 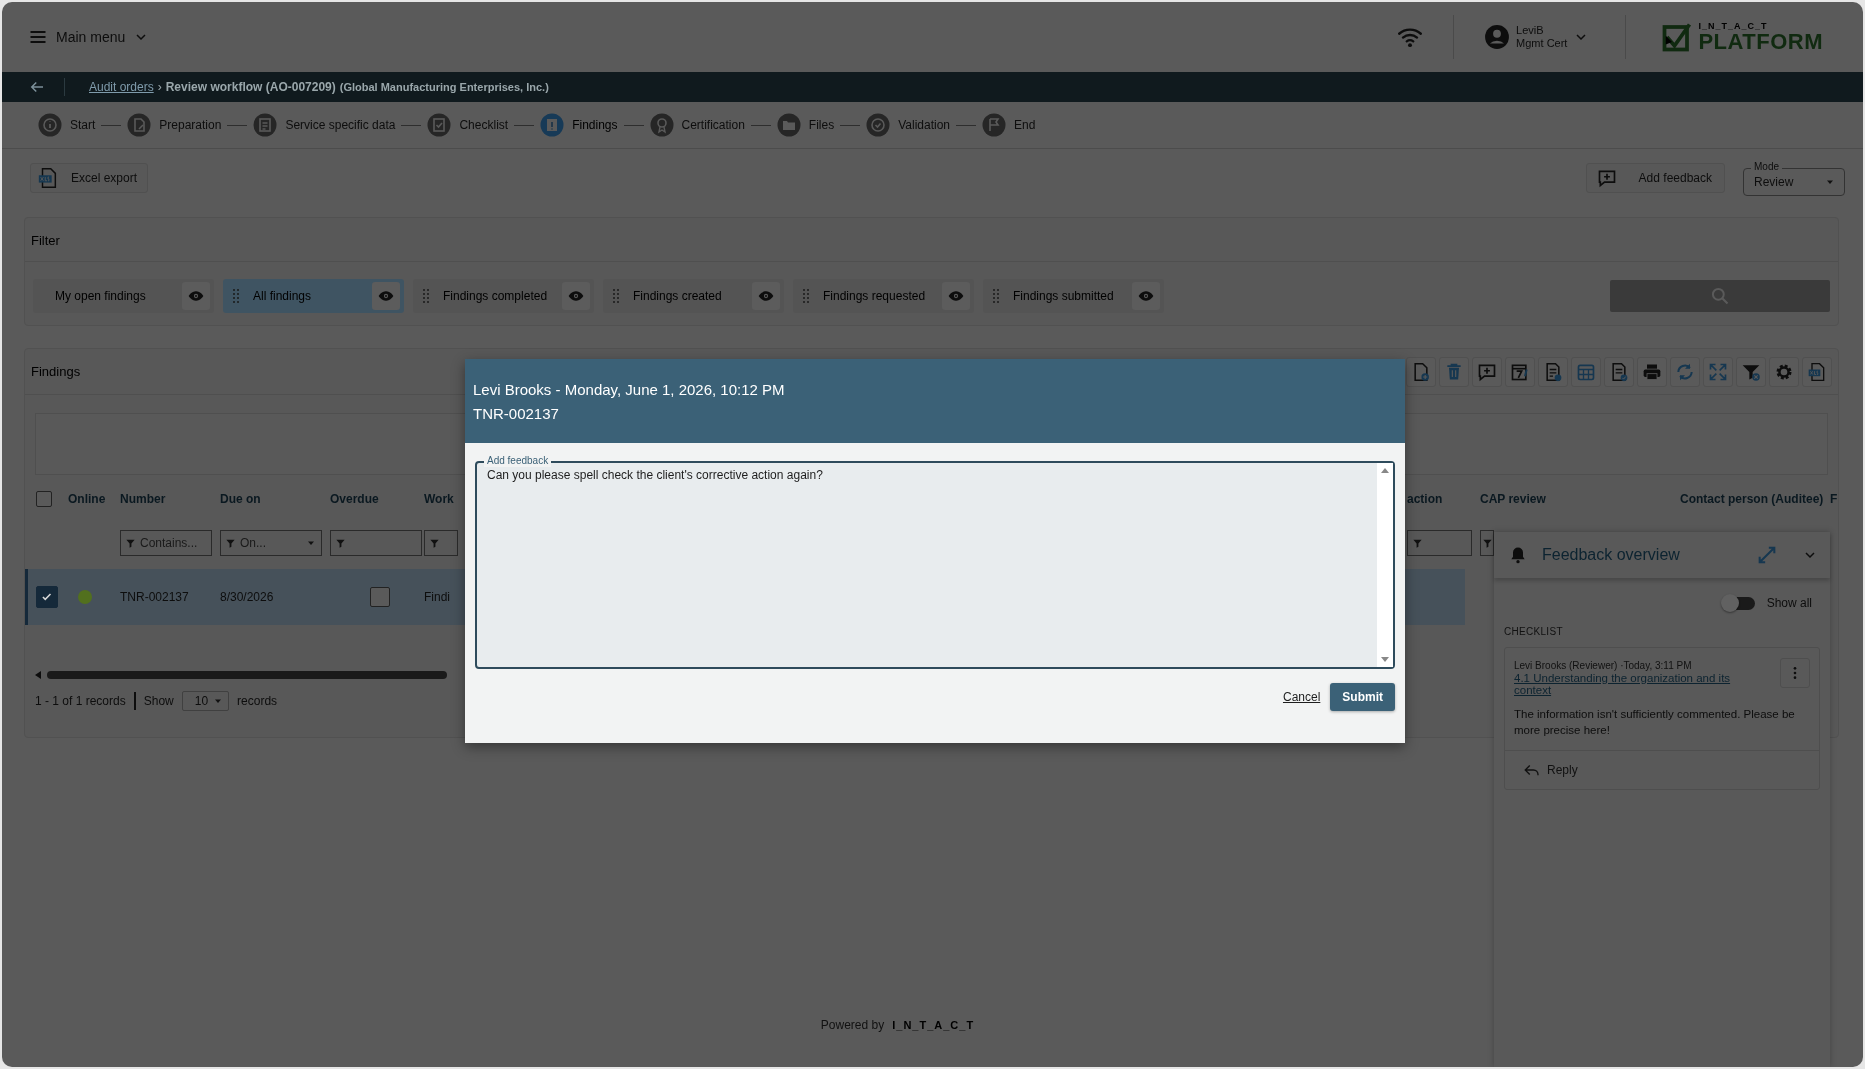 What do you see at coordinates (1662, 769) in the screenshot?
I see `reply-button: Reply` at bounding box center [1662, 769].